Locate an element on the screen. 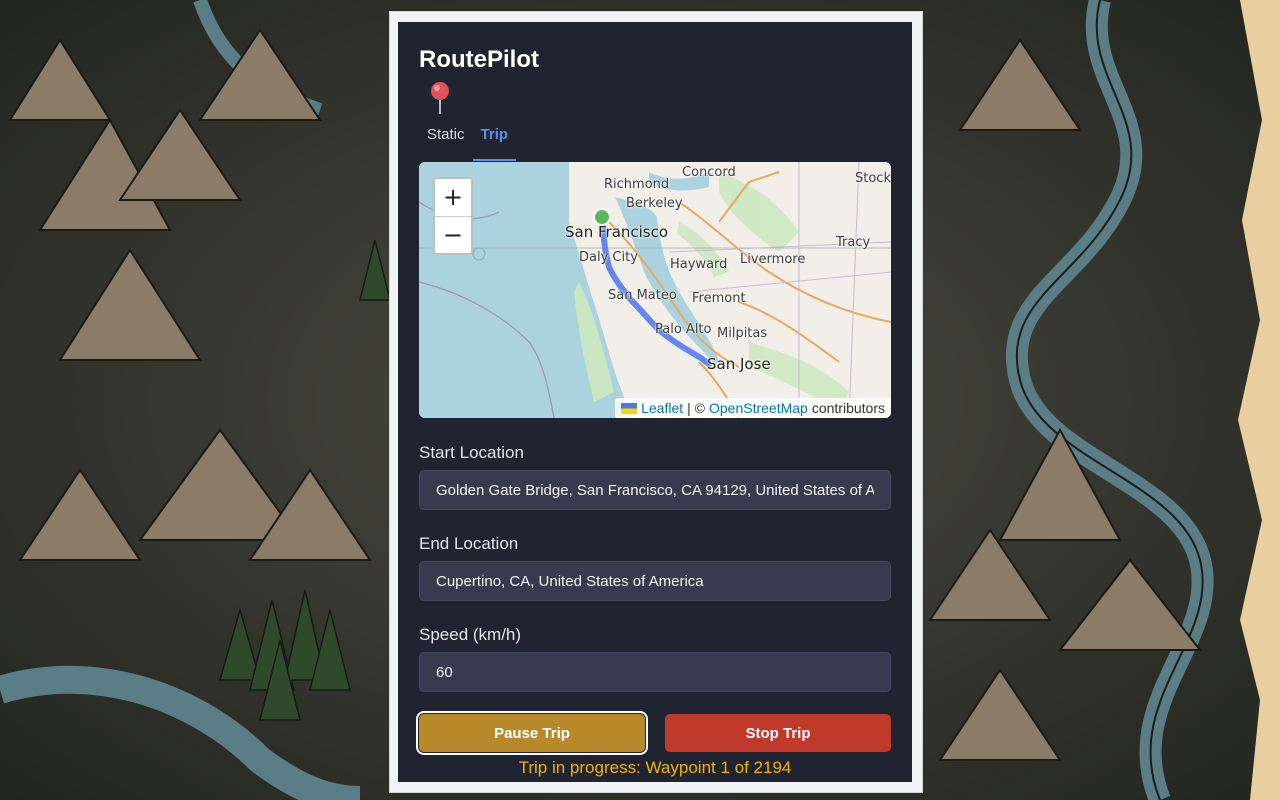 This screenshot has height=800, width=1280. start-location-label: Start Location is located at coordinates (471, 452).